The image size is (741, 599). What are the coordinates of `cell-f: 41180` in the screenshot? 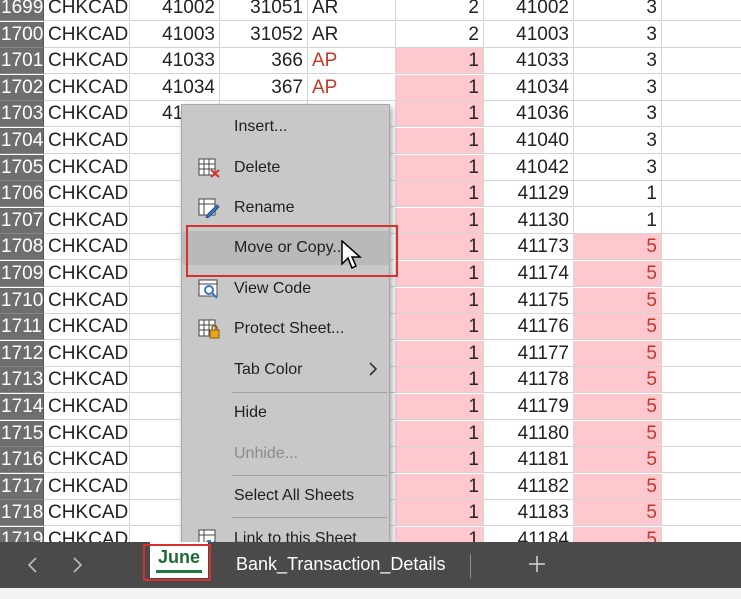 It's located at (529, 433).